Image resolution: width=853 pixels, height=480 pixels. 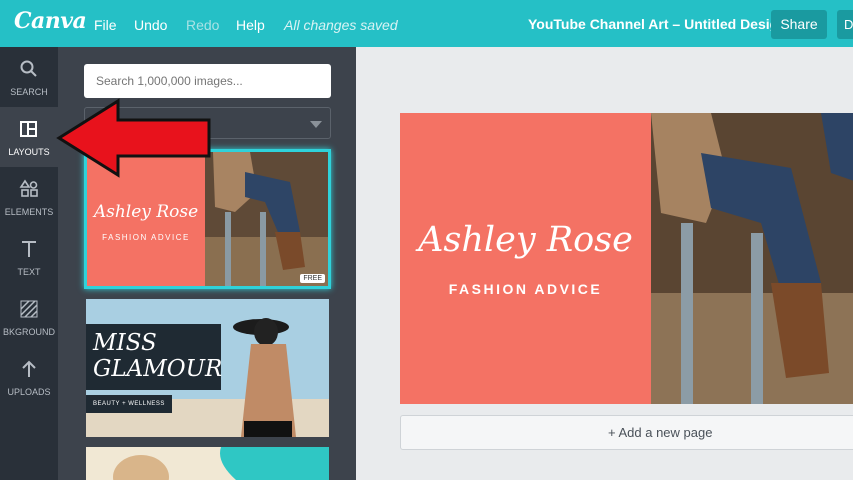 I want to click on thumbnail-tagline: BEAUTY + WELLNESS, so click(x=129, y=404).